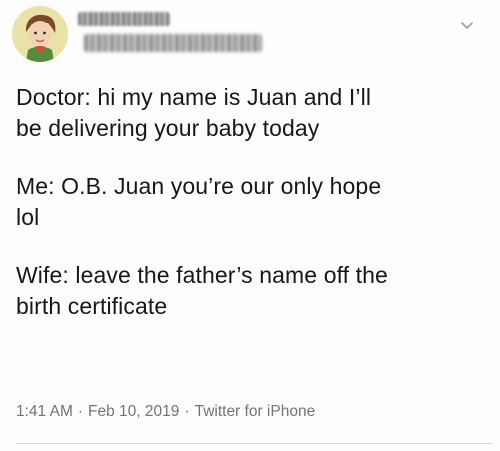 The image size is (500, 451). What do you see at coordinates (467, 23) in the screenshot?
I see `chevron-down-icon` at bounding box center [467, 23].